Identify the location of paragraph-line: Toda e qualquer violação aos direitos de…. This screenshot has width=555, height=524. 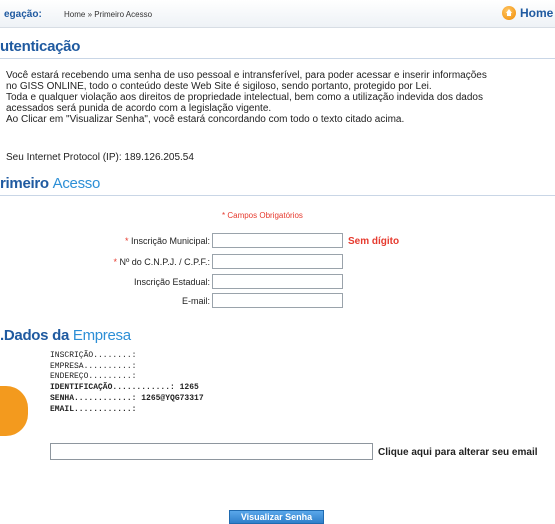
(244, 97).